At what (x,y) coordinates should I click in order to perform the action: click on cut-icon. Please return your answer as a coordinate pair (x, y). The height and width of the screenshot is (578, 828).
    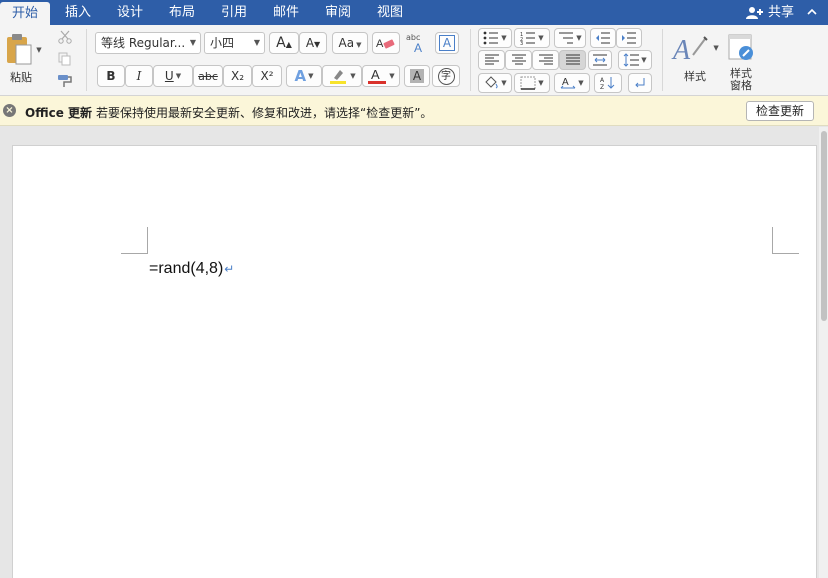
    Looking at the image, I should click on (65, 37).